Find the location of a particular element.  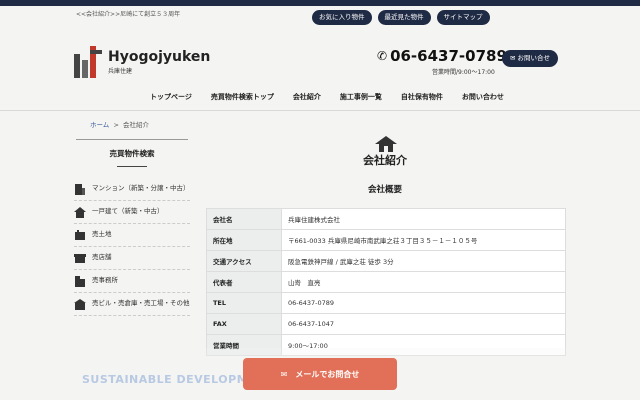

warehouse-icon is located at coordinates (80, 304).